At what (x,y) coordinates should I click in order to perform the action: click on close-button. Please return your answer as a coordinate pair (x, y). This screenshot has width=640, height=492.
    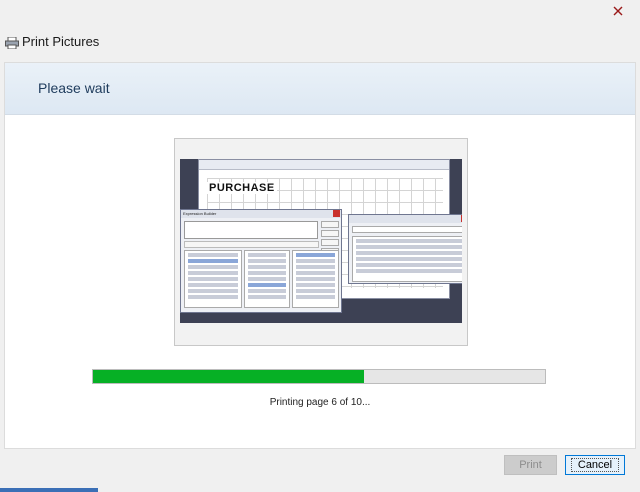
    Looking at the image, I should click on (617, 11).